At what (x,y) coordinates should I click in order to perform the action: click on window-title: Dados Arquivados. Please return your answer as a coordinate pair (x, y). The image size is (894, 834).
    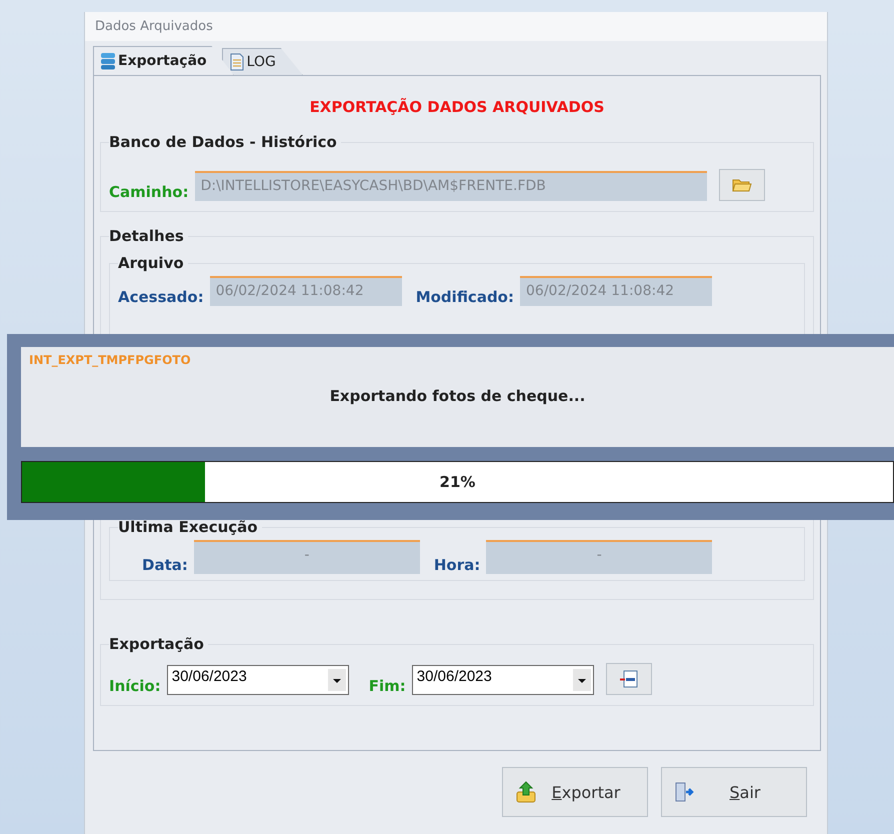
    Looking at the image, I should click on (456, 26).